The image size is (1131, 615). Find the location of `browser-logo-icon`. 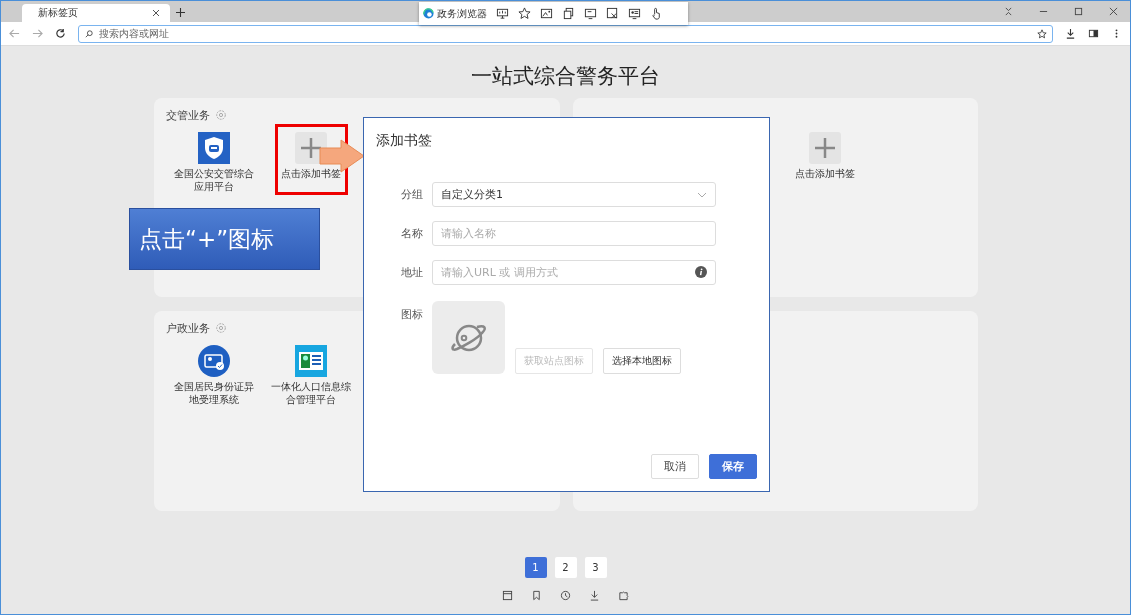

browser-logo-icon is located at coordinates (428, 13).